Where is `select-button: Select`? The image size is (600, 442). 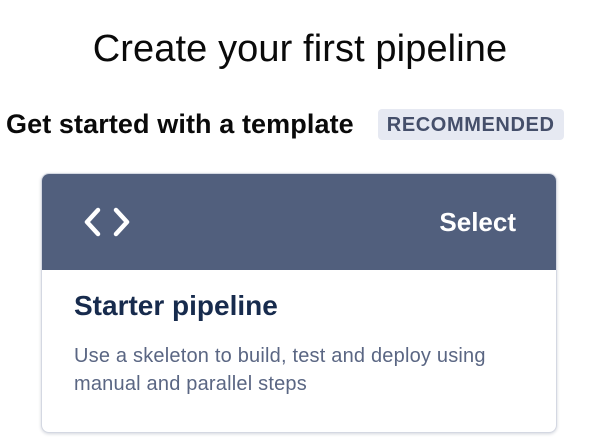 select-button: Select is located at coordinates (477, 222).